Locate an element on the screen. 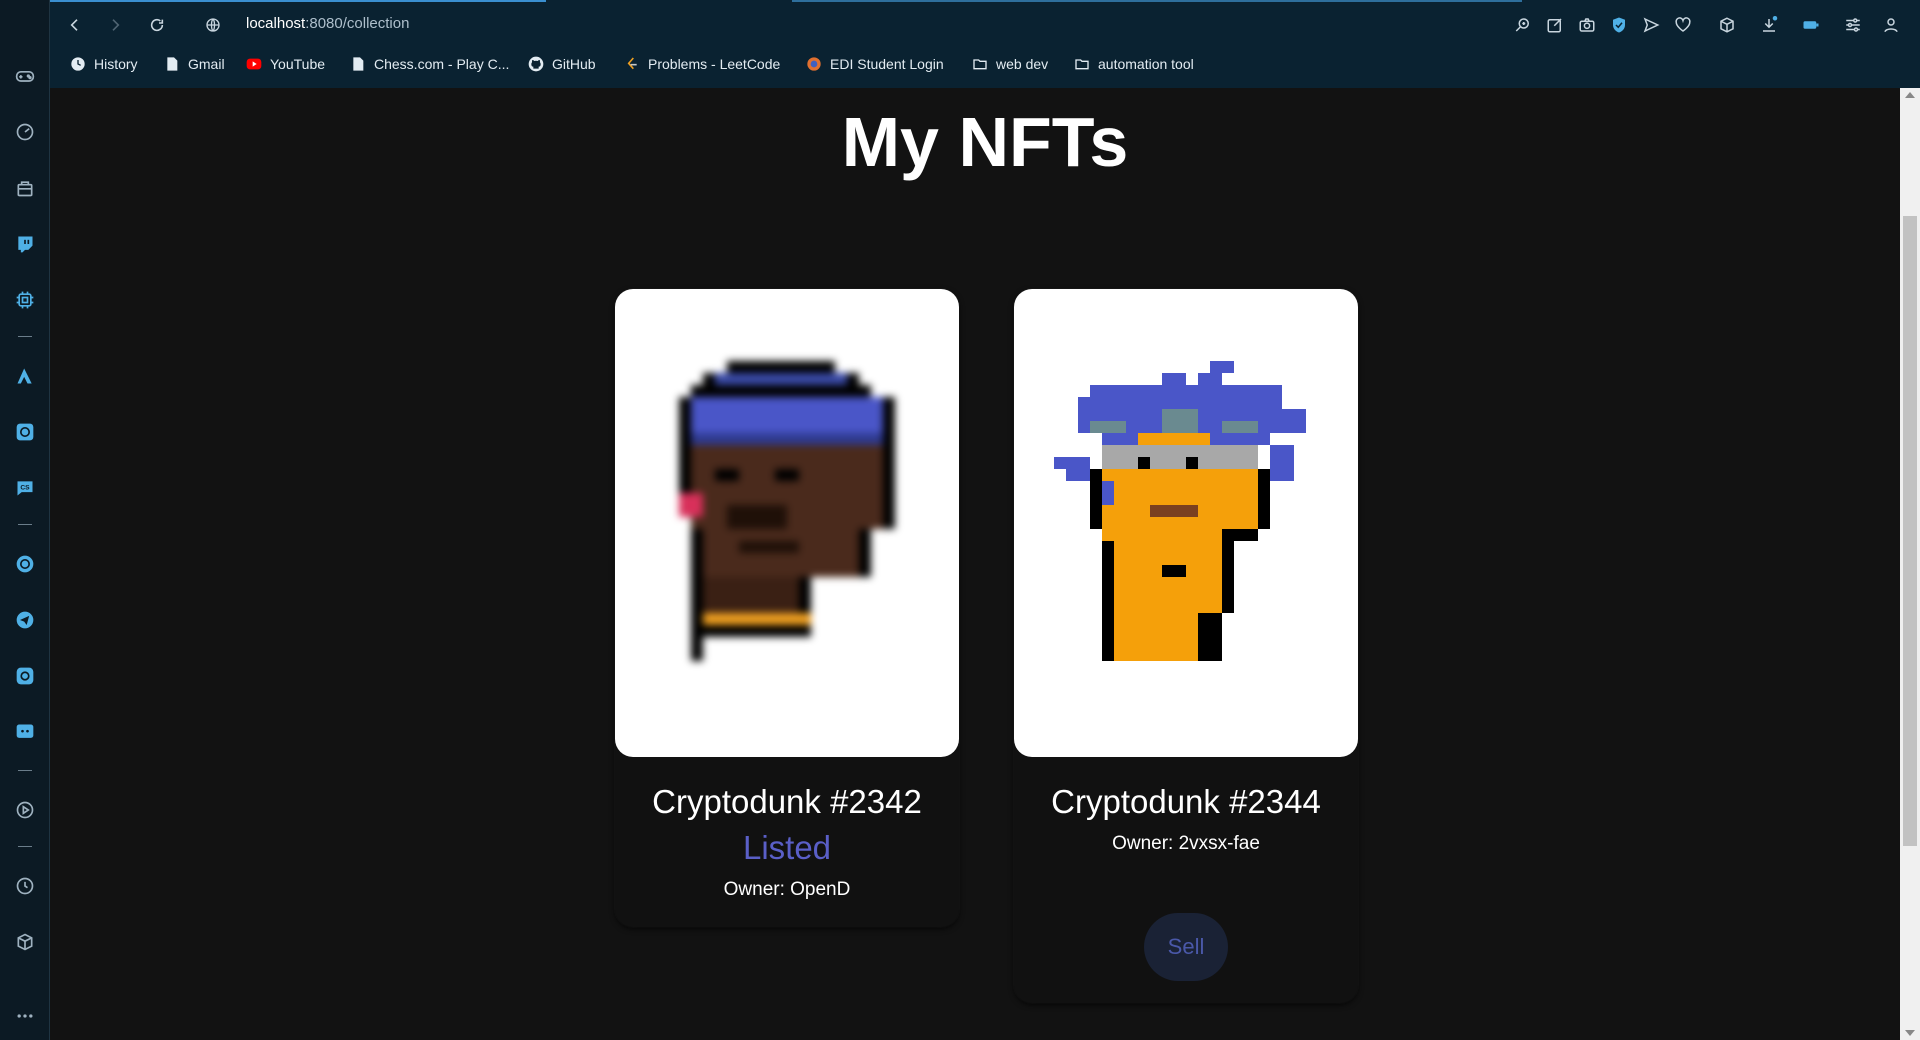 This screenshot has height=1040, width=1920. edit-share-icon is located at coordinates (1555, 25).